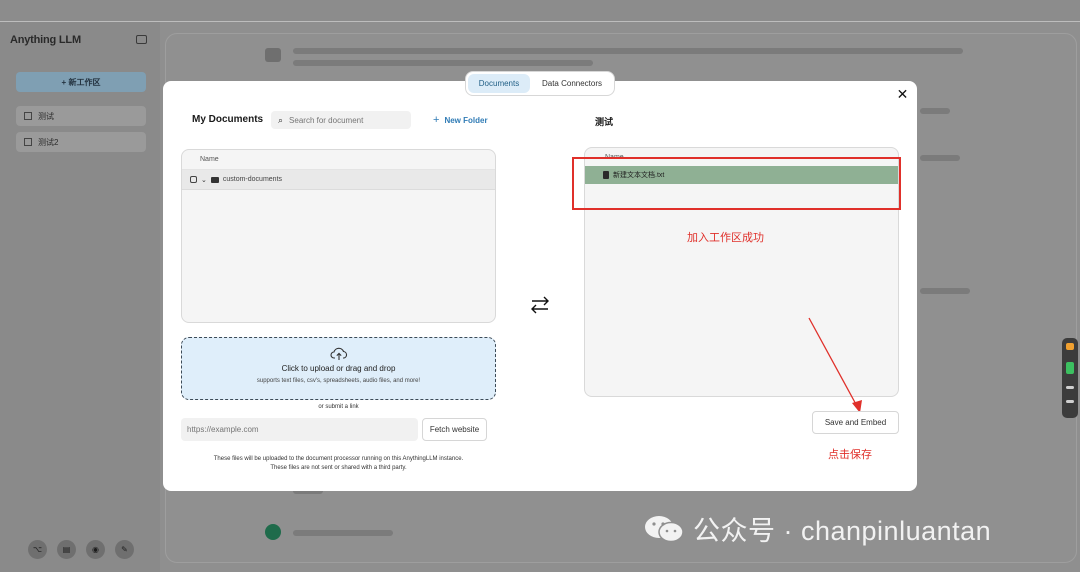  What do you see at coordinates (436, 120) in the screenshot?
I see `plus-icon: +` at bounding box center [436, 120].